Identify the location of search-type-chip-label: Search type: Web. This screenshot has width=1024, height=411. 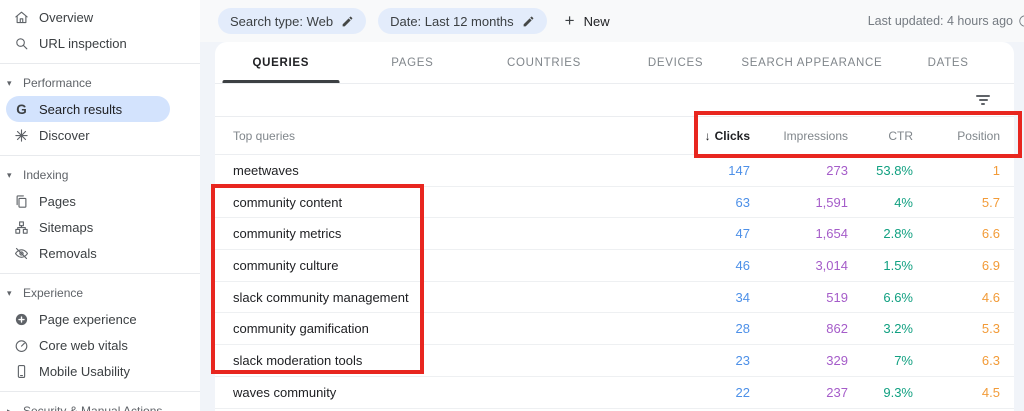
(282, 21).